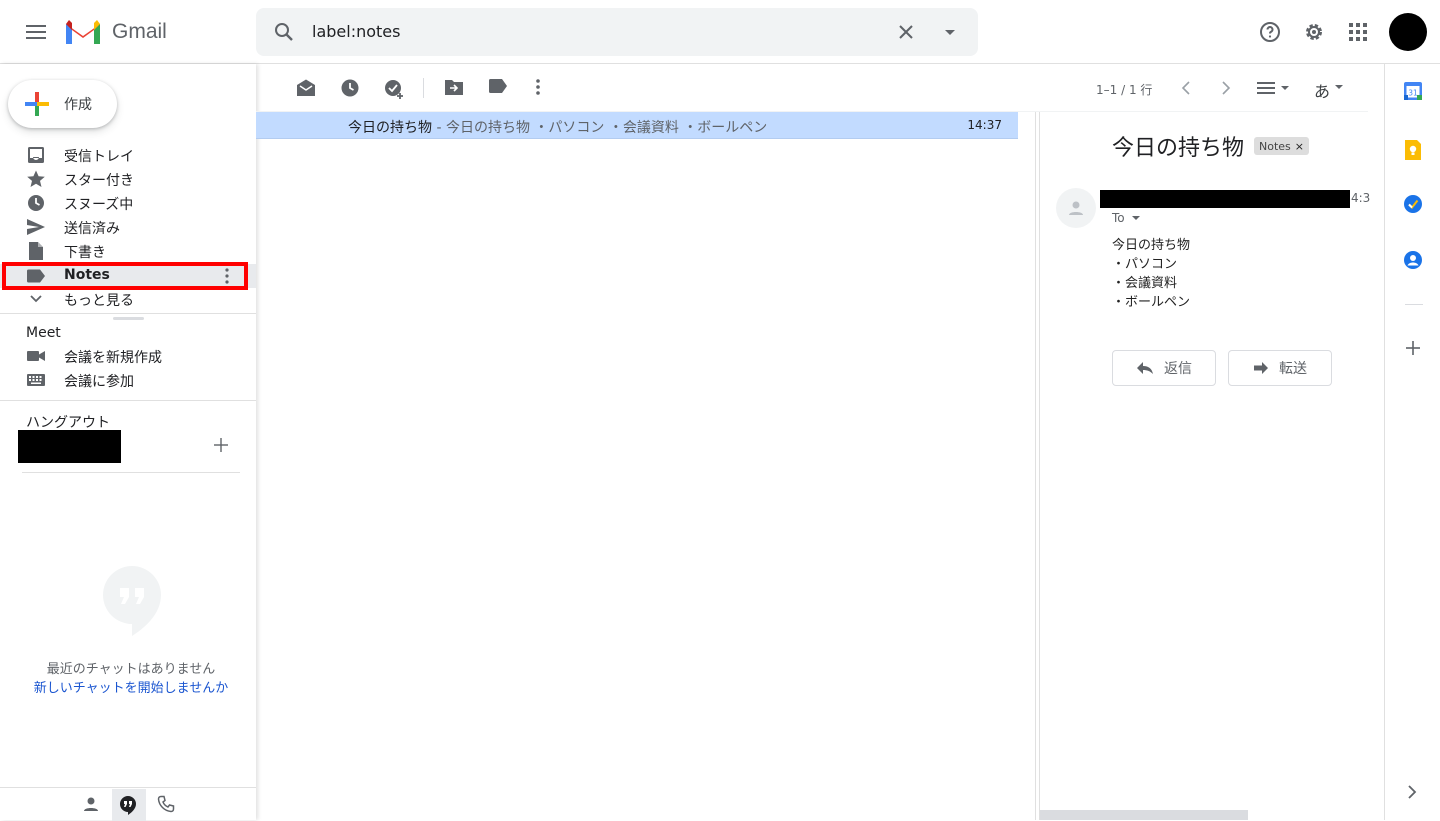  What do you see at coordinates (131, 686) in the screenshot?
I see `start-new-chat-link: 新しいチャットを開始しませんか` at bounding box center [131, 686].